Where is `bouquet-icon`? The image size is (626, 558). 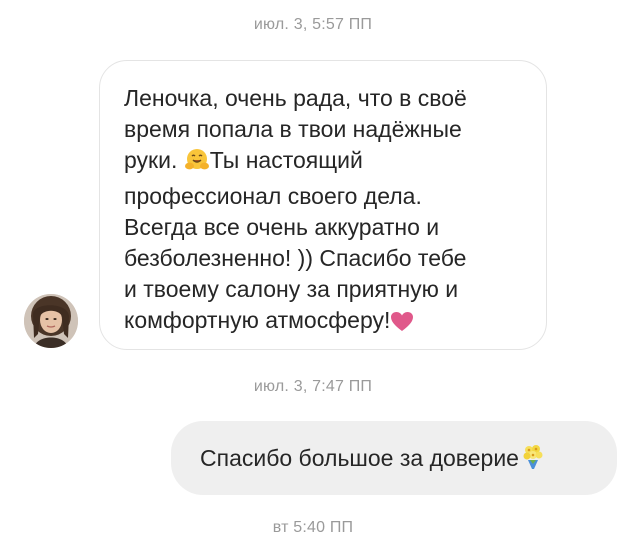
bouquet-icon is located at coordinates (533, 458).